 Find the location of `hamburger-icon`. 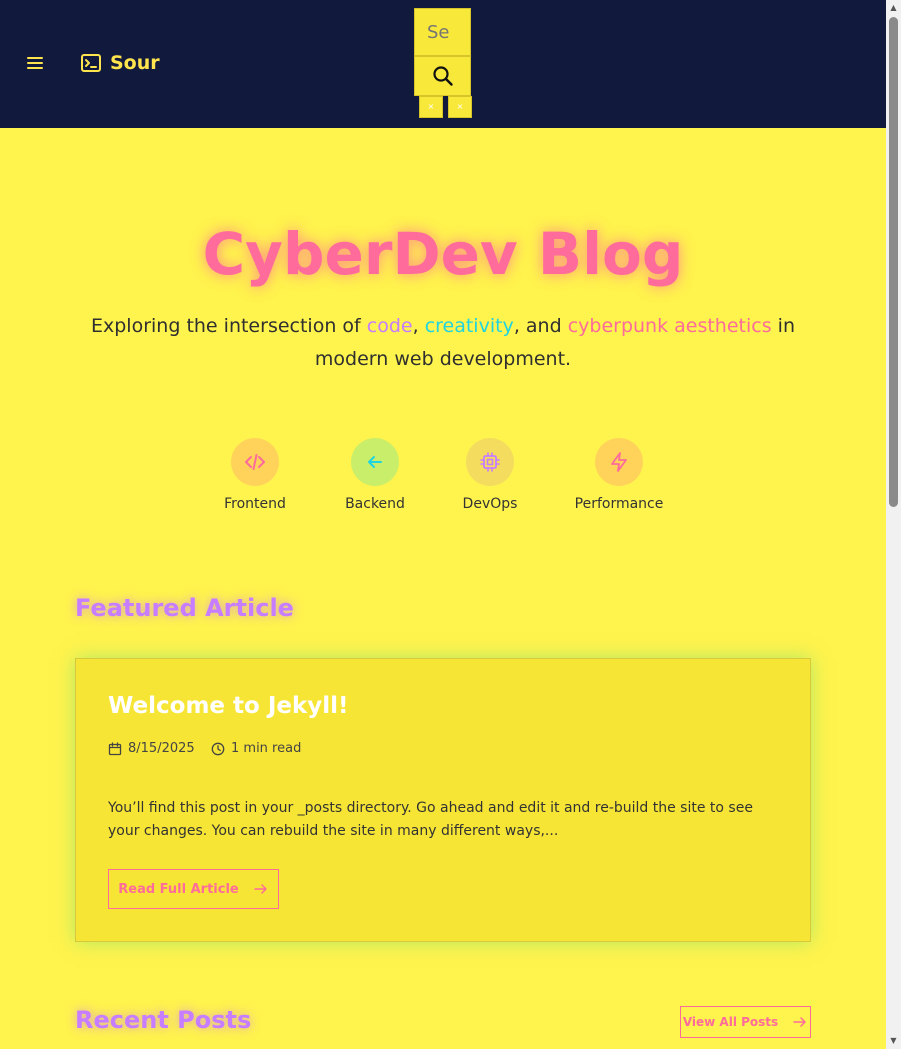

hamburger-icon is located at coordinates (35, 63).